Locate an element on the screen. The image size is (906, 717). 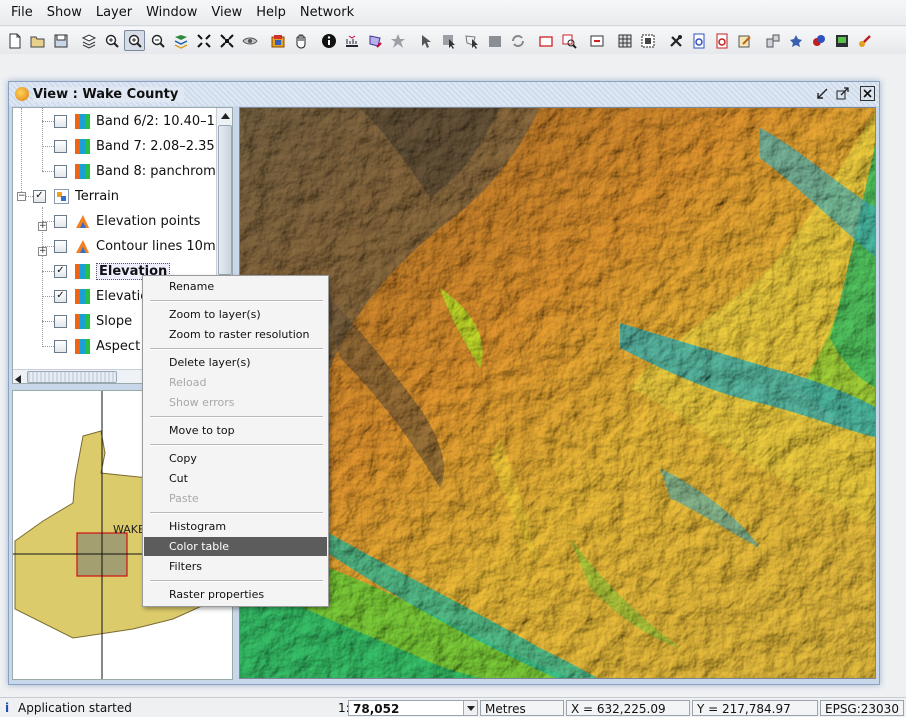
zoom-out-icon is located at coordinates (157, 40).